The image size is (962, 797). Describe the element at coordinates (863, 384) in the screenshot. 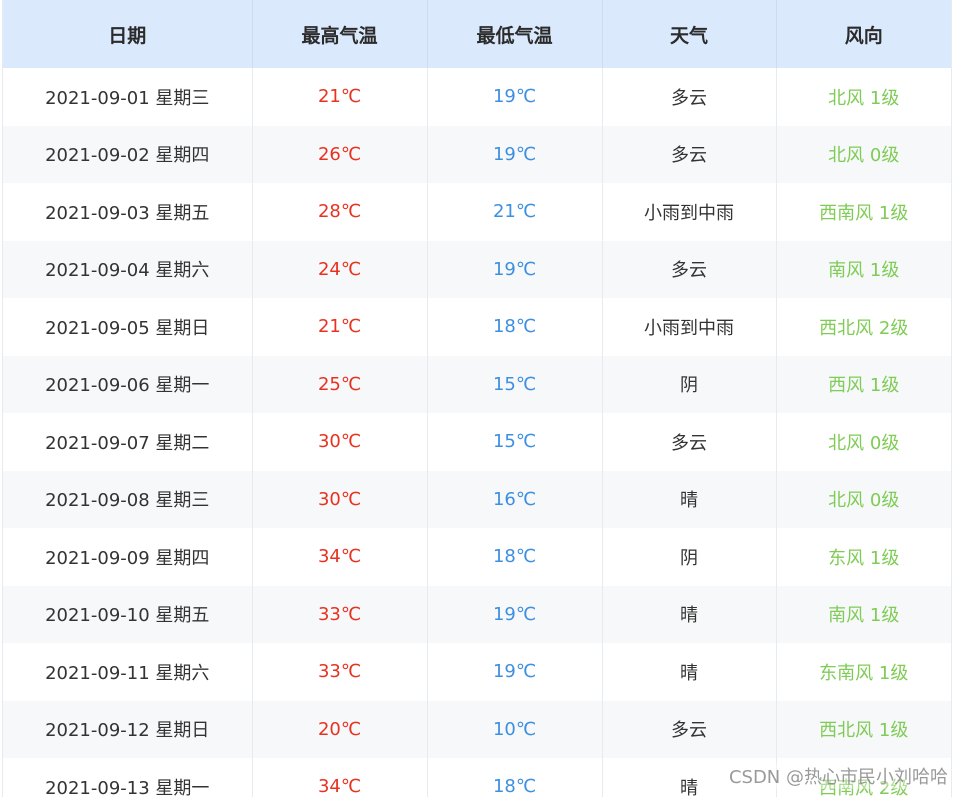

I see `wind-cell: 西风 1级` at that location.